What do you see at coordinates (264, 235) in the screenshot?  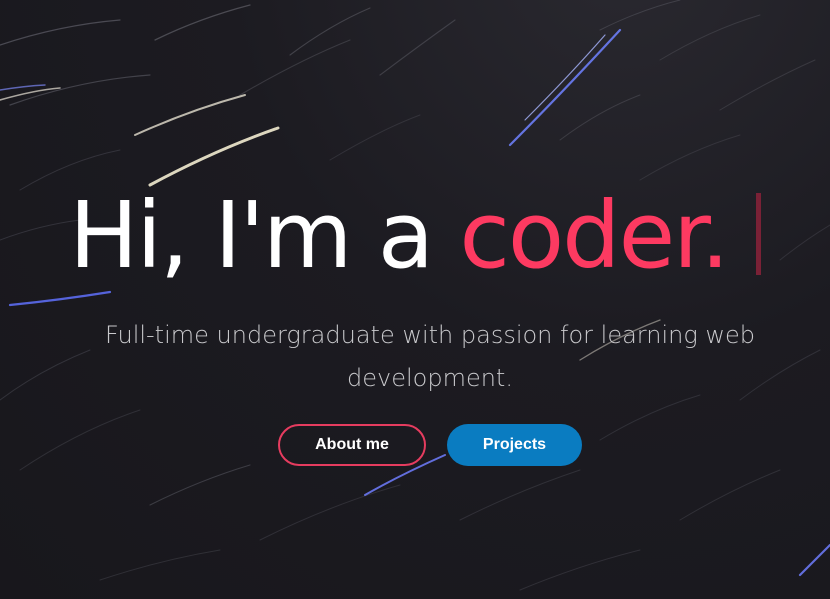 I see `headline-prefix: Hi, I'm a` at bounding box center [264, 235].